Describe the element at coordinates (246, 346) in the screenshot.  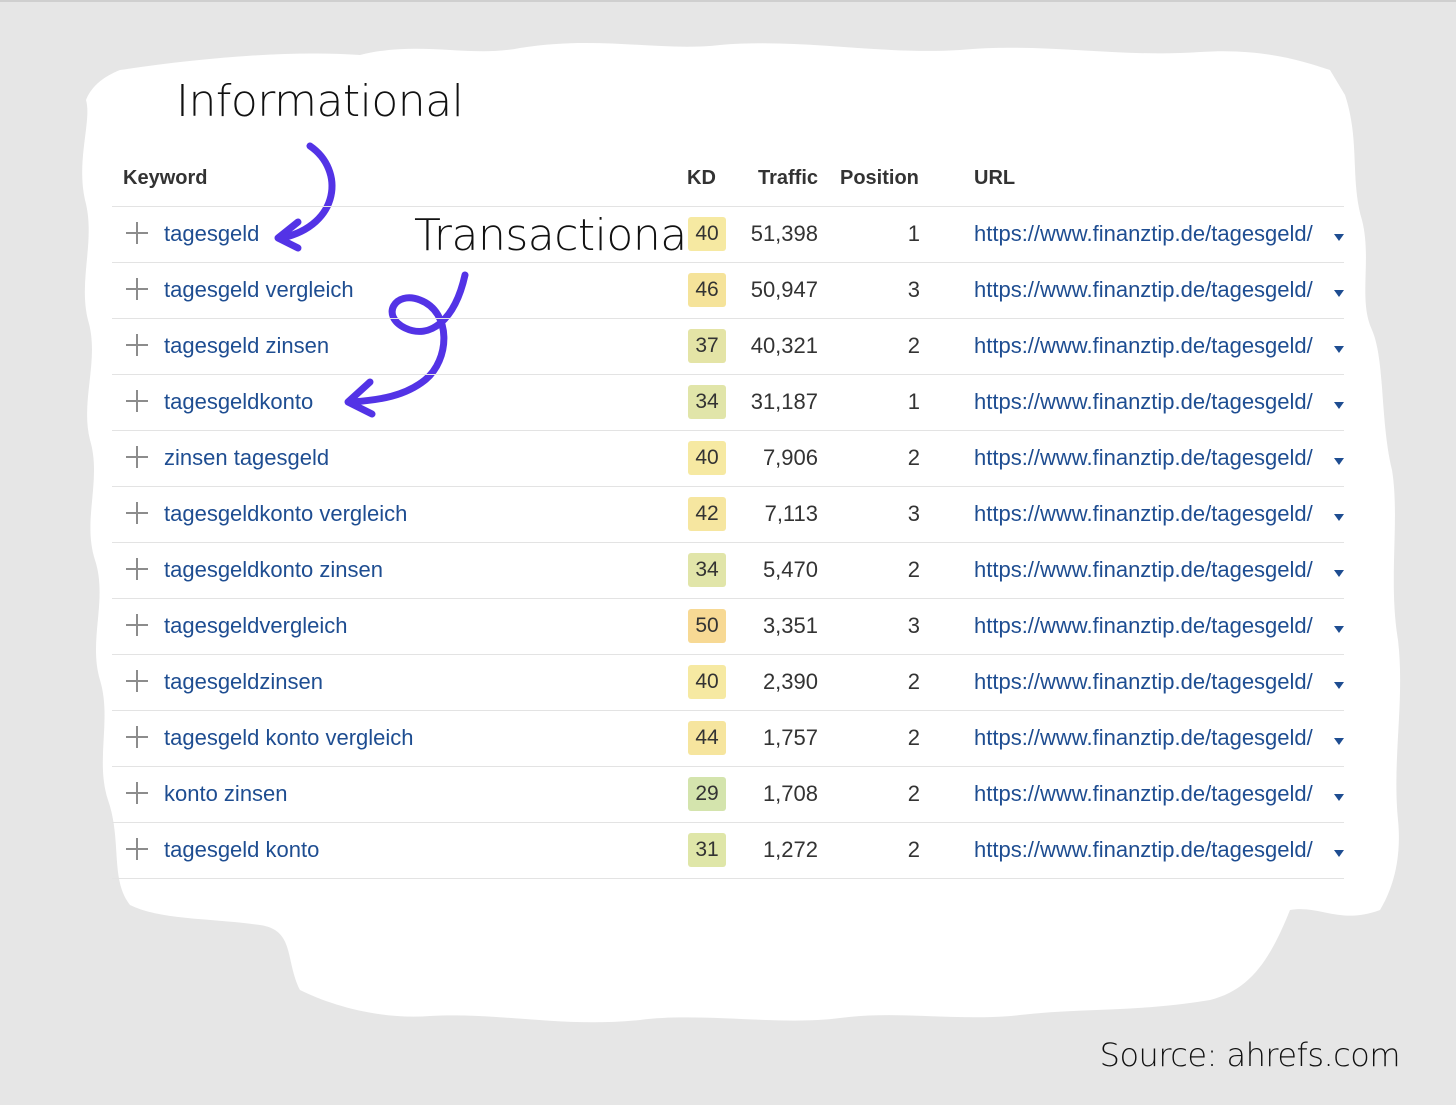
I see `keyword-link: tagesgeld zinsen` at that location.